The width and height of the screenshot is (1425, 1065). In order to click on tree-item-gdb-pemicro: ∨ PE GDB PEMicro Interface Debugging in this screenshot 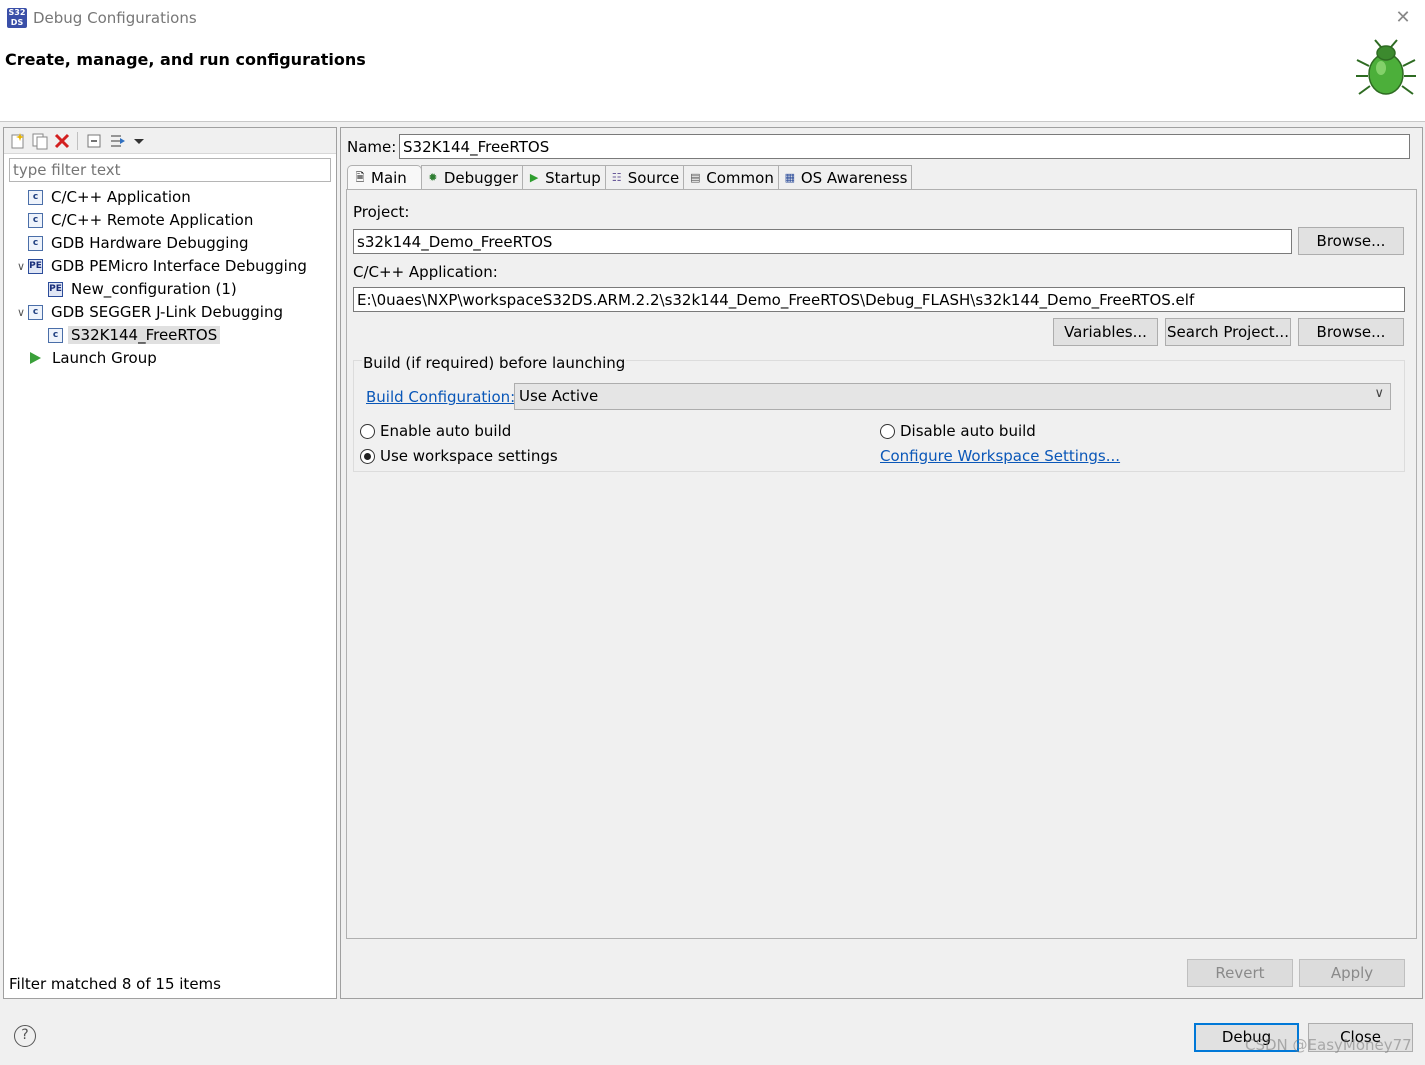, I will do `click(162, 266)`.